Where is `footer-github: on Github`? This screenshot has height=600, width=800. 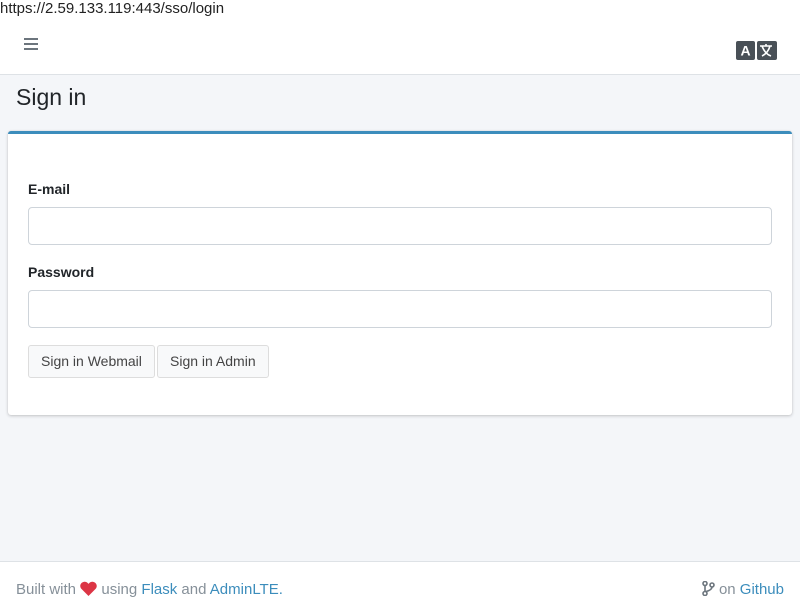 footer-github: on Github is located at coordinates (742, 590).